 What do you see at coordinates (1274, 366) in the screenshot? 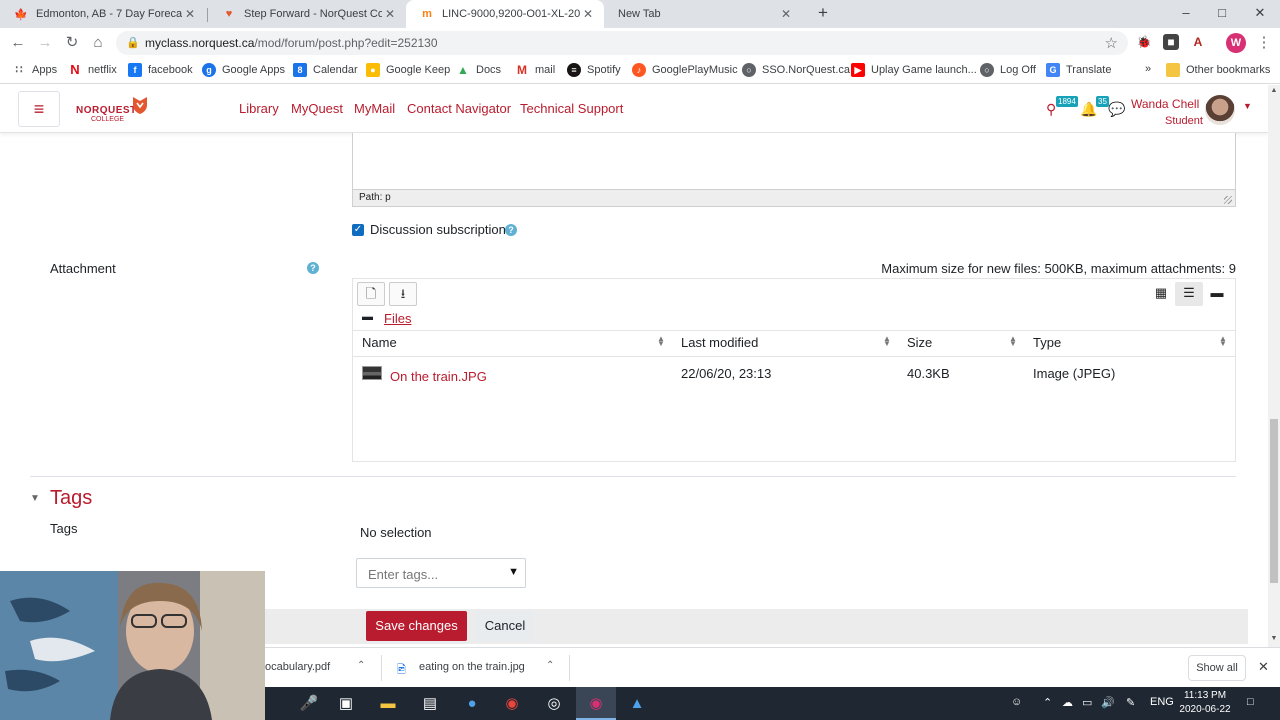
I see `page-scrollbar: ▲ ▼` at bounding box center [1274, 366].